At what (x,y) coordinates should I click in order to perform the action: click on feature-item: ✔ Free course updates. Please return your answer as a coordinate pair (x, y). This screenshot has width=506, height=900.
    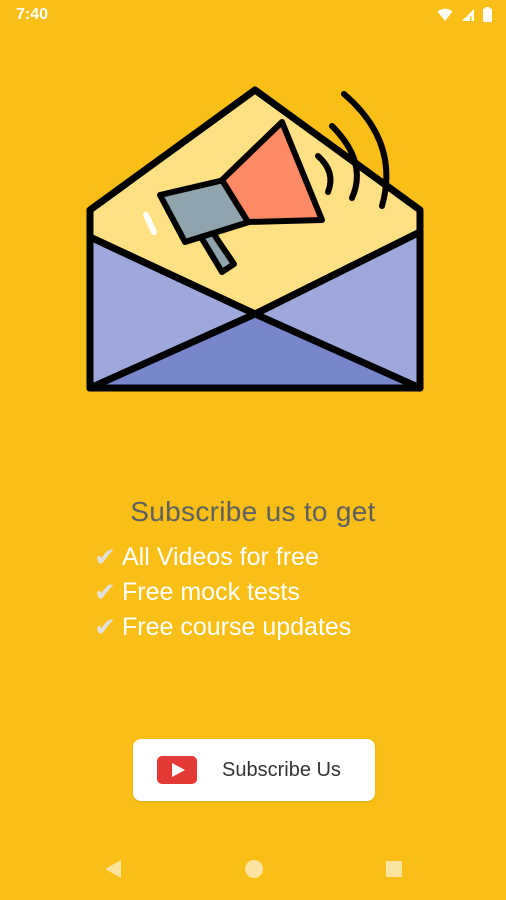
    Looking at the image, I should click on (220, 627).